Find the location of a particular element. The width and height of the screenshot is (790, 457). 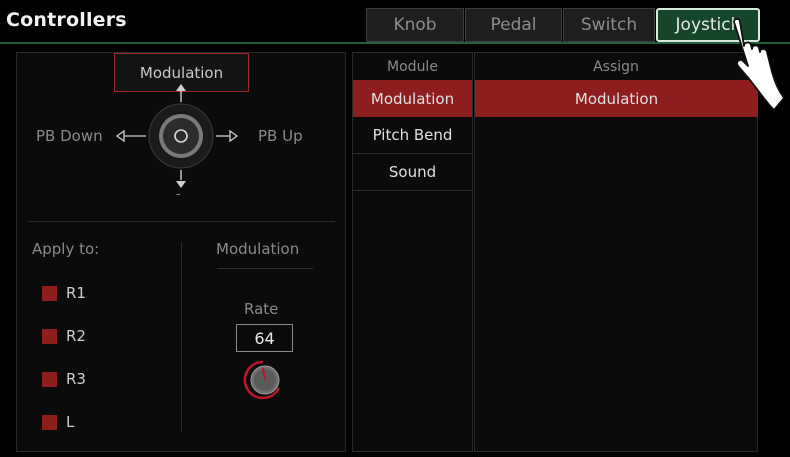

vertical-divider is located at coordinates (181, 337).